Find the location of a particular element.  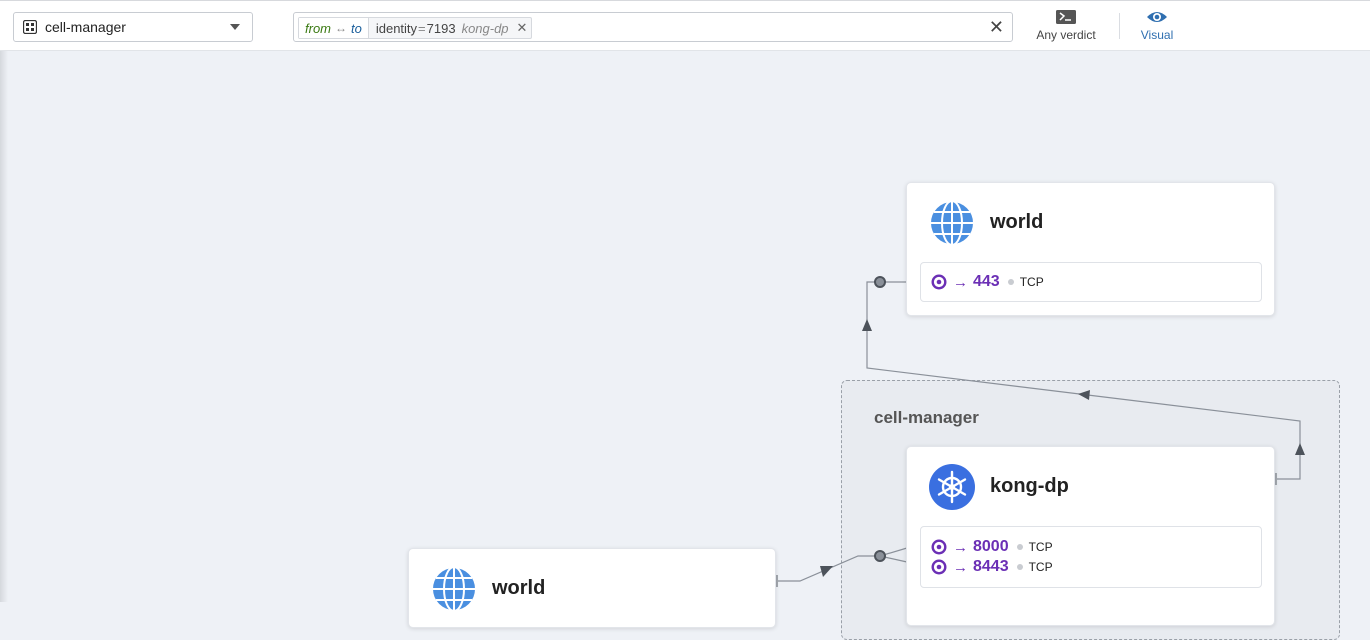

node-card-world-bottom: world is located at coordinates (592, 588).